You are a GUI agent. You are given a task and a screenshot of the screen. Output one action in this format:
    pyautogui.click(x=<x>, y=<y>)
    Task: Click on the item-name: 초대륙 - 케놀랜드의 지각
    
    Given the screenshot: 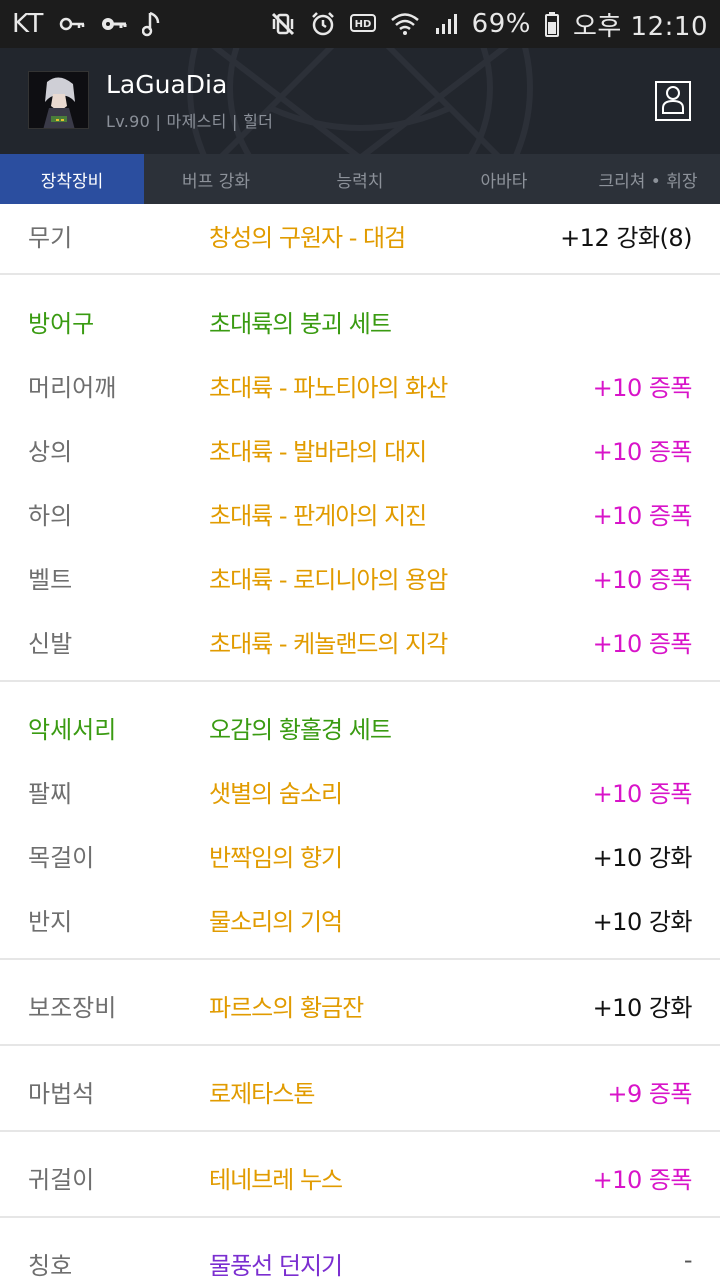 What is the action you would take?
    pyautogui.click(x=328, y=644)
    